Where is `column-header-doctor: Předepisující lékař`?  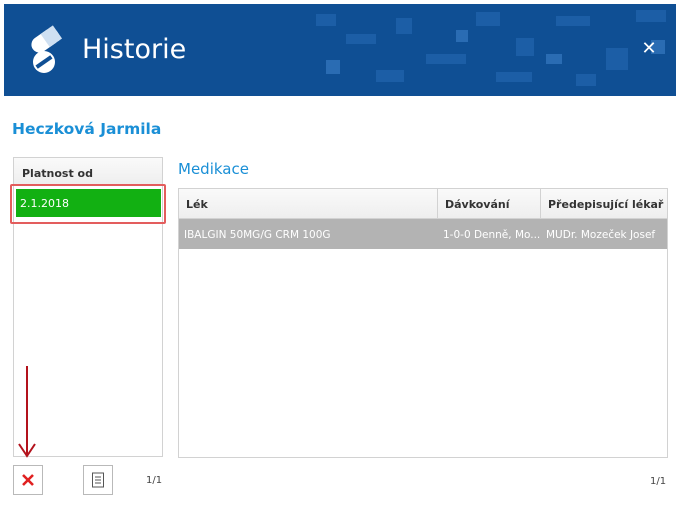
column-header-doctor: Předepisující lékař is located at coordinates (604, 203).